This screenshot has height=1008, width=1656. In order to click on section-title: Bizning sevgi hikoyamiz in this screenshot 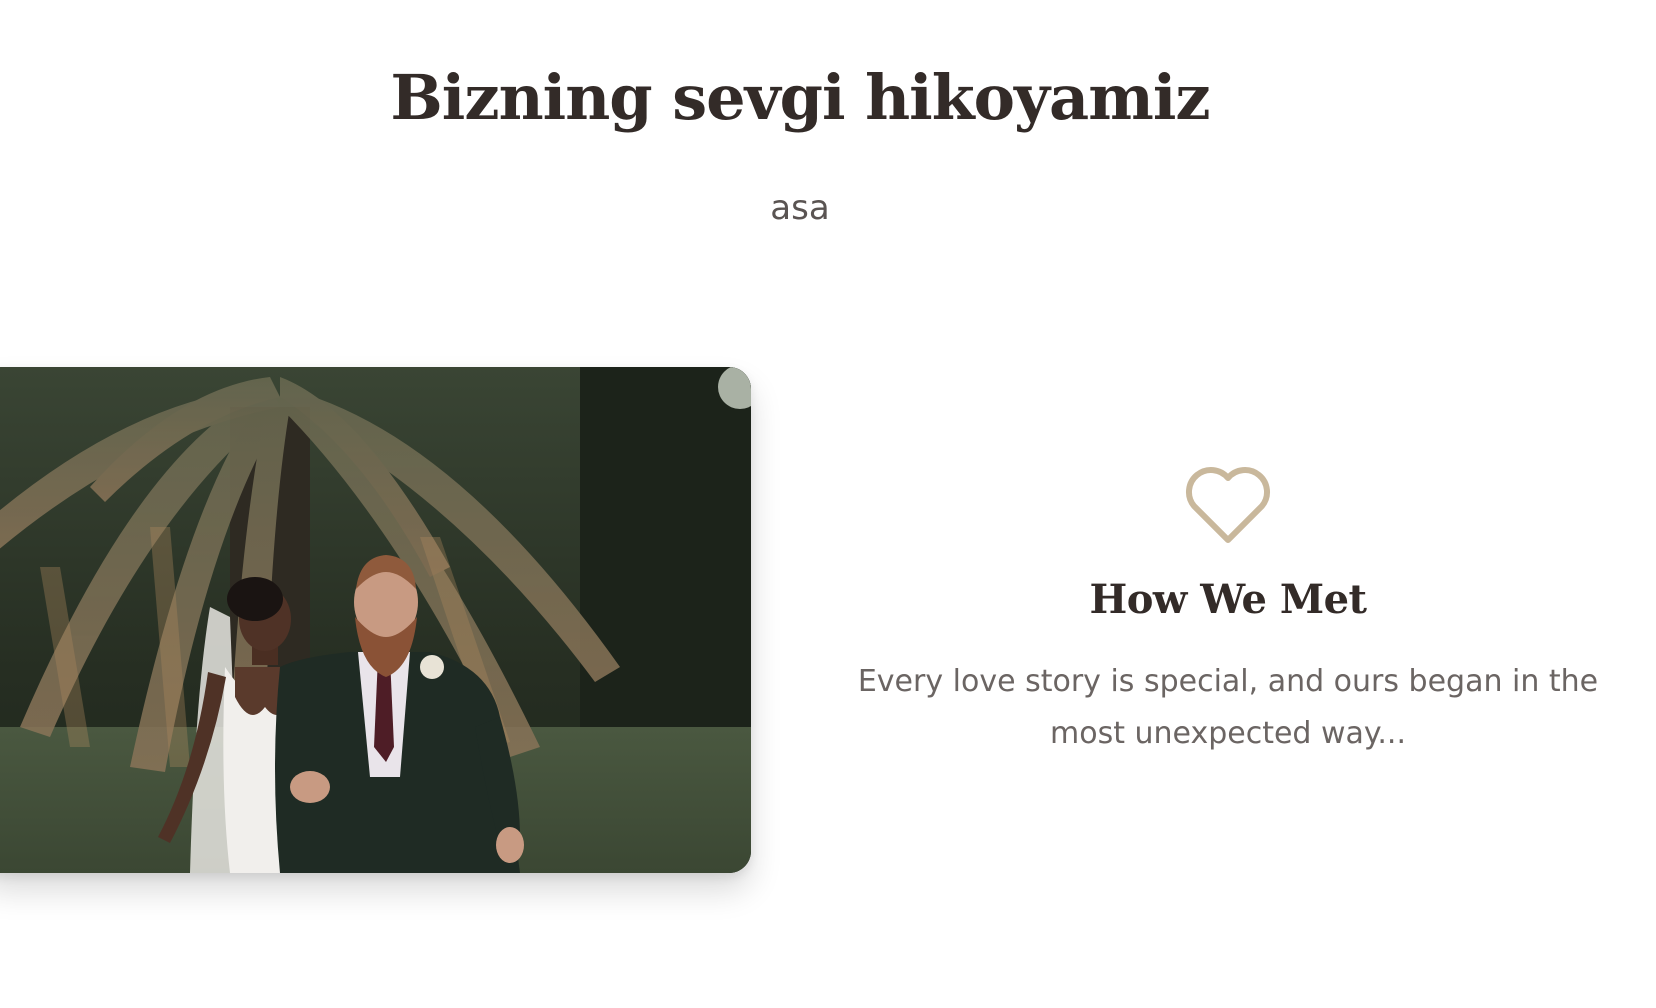, I will do `click(800, 97)`.